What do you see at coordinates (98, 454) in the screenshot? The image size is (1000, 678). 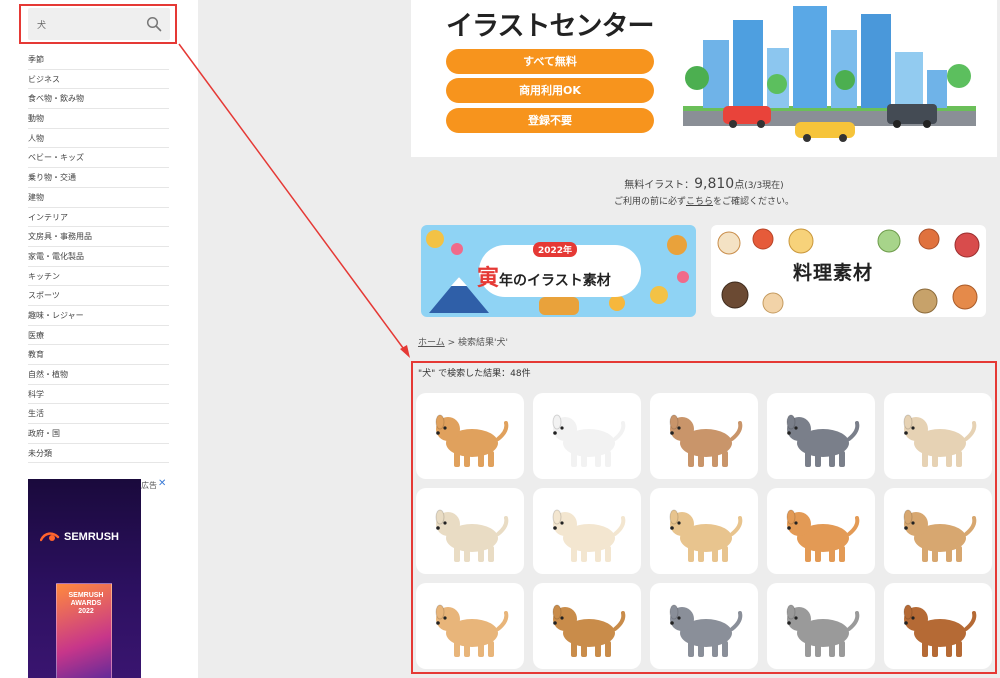 I see `sidebar-category-item: 未分類` at bounding box center [98, 454].